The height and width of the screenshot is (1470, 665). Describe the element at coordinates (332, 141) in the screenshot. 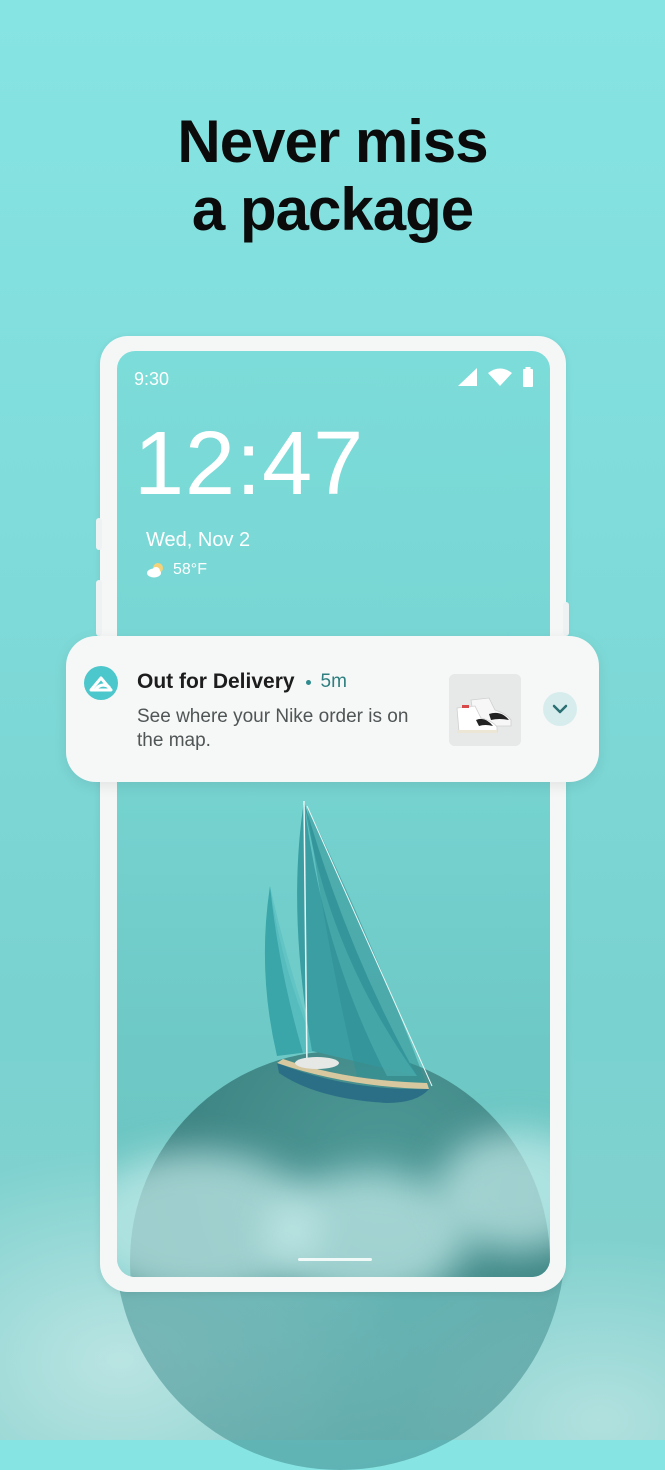

I see `headline-line-1: Never miss` at that location.